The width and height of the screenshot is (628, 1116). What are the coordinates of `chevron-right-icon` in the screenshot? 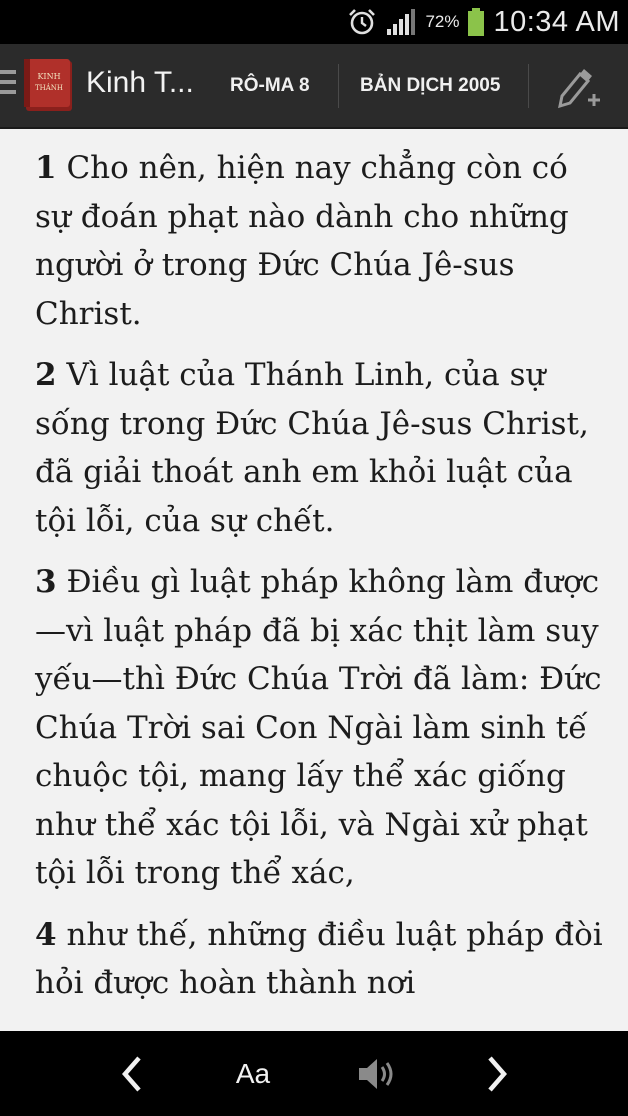 It's located at (497, 1073).